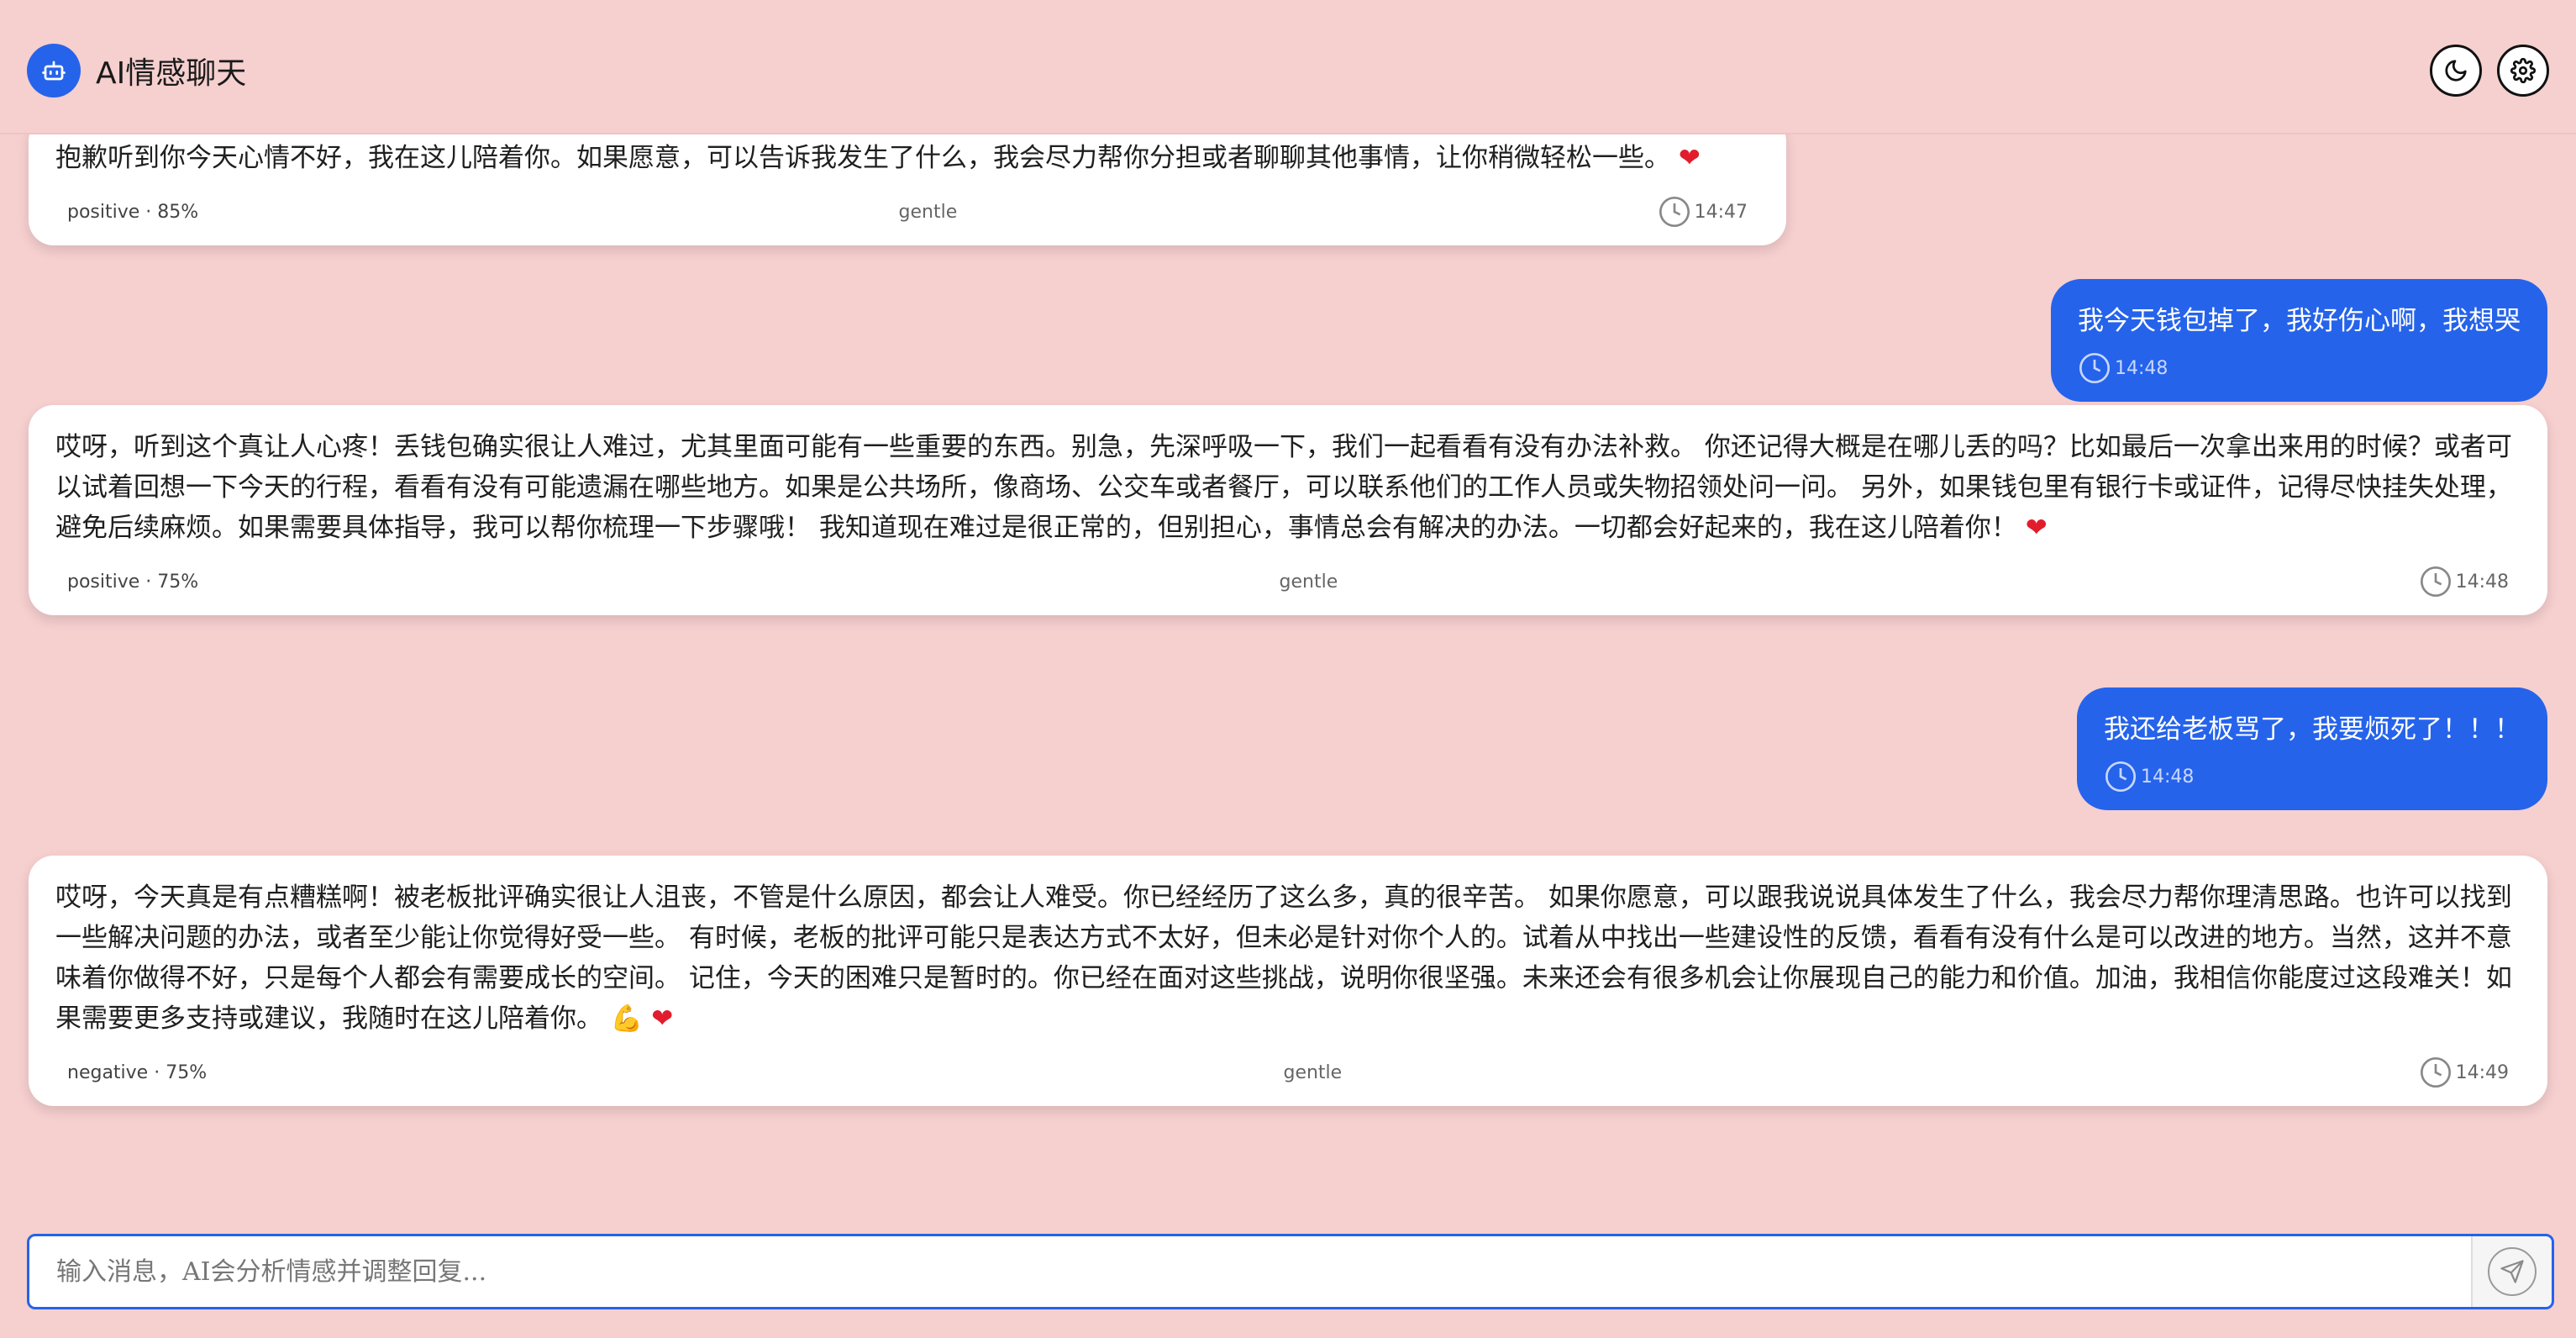 This screenshot has width=2576, height=1338. I want to click on paper-plane-icon, so click(2512, 1271).